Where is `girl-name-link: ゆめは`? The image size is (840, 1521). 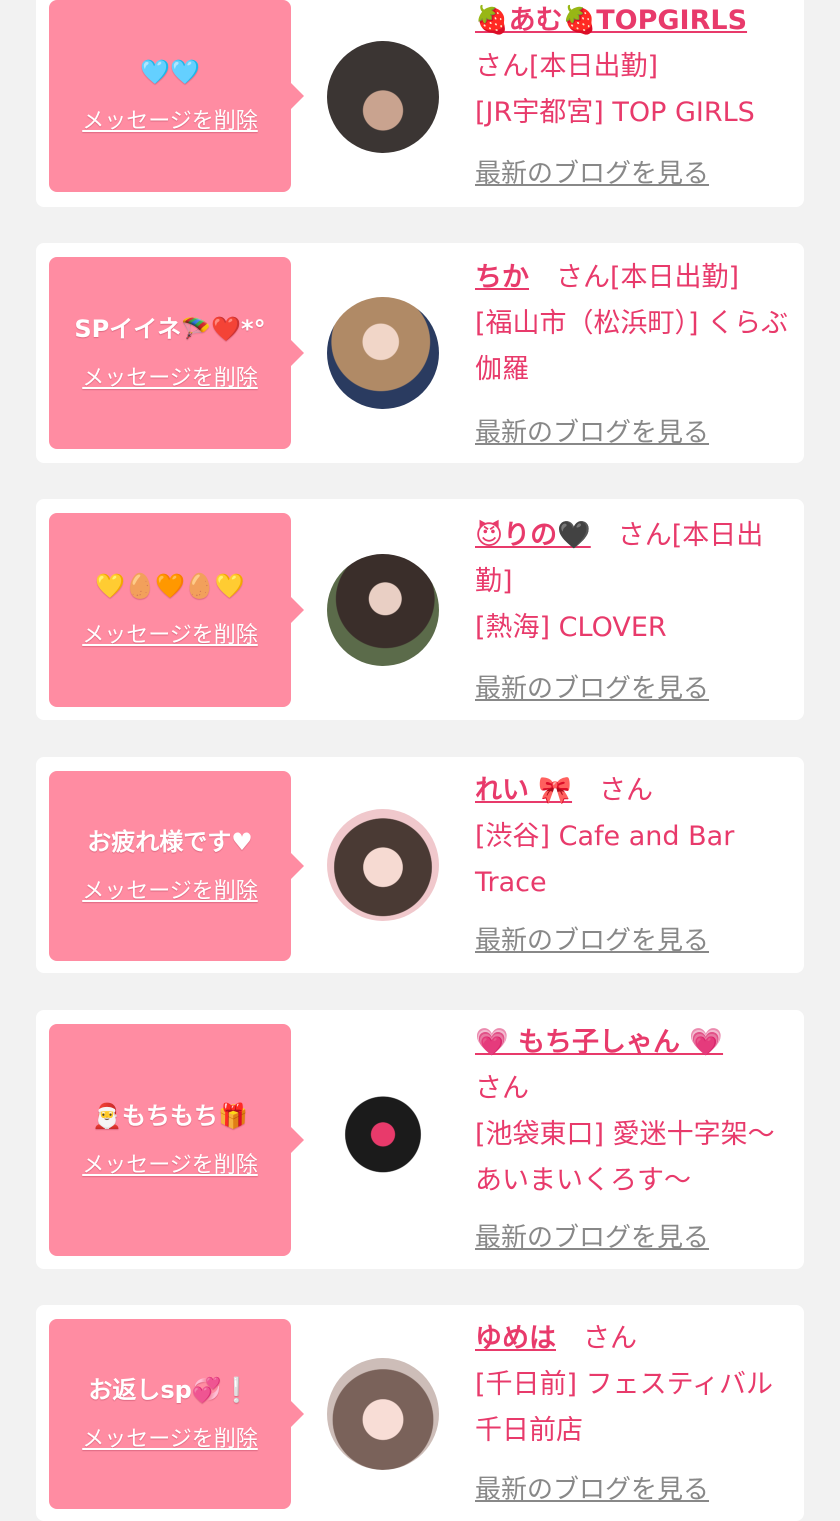
girl-name-link: ゆめは is located at coordinates (515, 1338).